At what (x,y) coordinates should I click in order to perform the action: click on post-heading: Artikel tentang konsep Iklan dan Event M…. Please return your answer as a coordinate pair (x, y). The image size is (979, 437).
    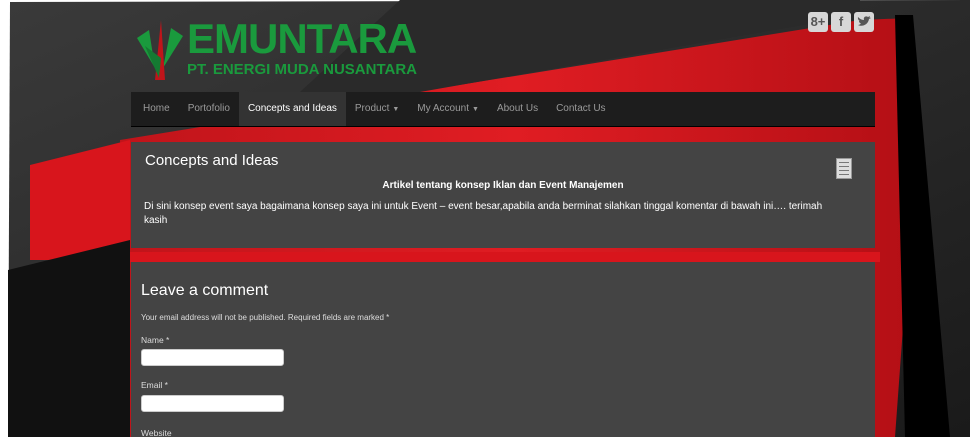
    Looking at the image, I should click on (503, 185).